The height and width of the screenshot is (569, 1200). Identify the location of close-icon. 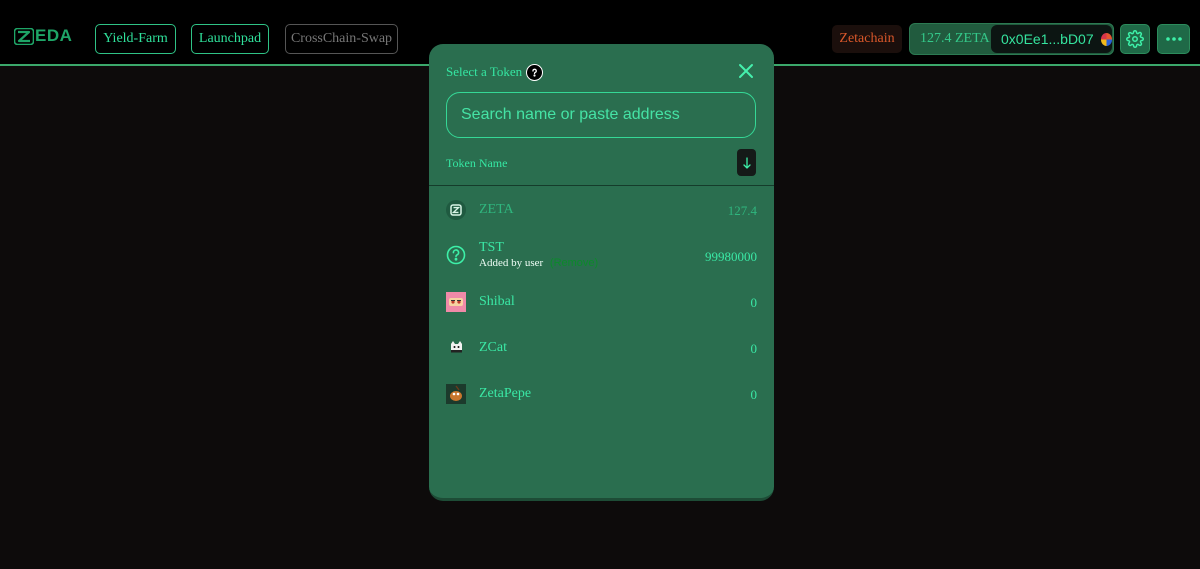
(746, 71).